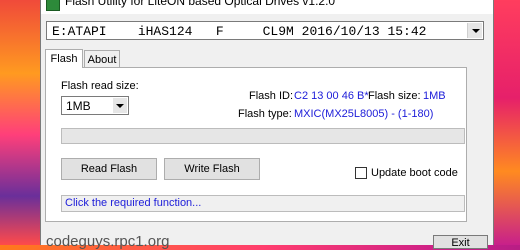 The height and width of the screenshot is (250, 520). What do you see at coordinates (271, 96) in the screenshot?
I see `flash-id-label: Flash ID:` at bounding box center [271, 96].